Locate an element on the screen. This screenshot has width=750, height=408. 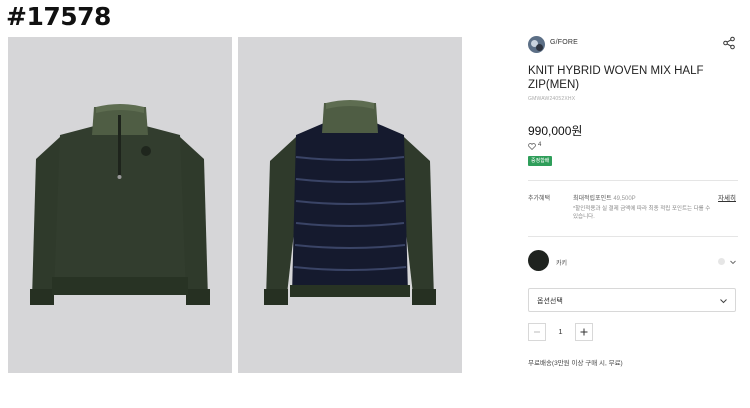
gift-badge: 증정합배 is located at coordinates (540, 161).